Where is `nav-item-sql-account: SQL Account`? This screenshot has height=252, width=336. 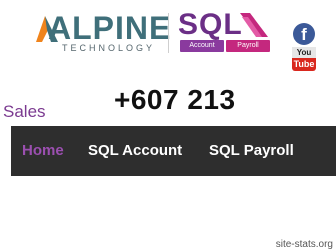
nav-item-sql-account: SQL Account is located at coordinates (135, 151).